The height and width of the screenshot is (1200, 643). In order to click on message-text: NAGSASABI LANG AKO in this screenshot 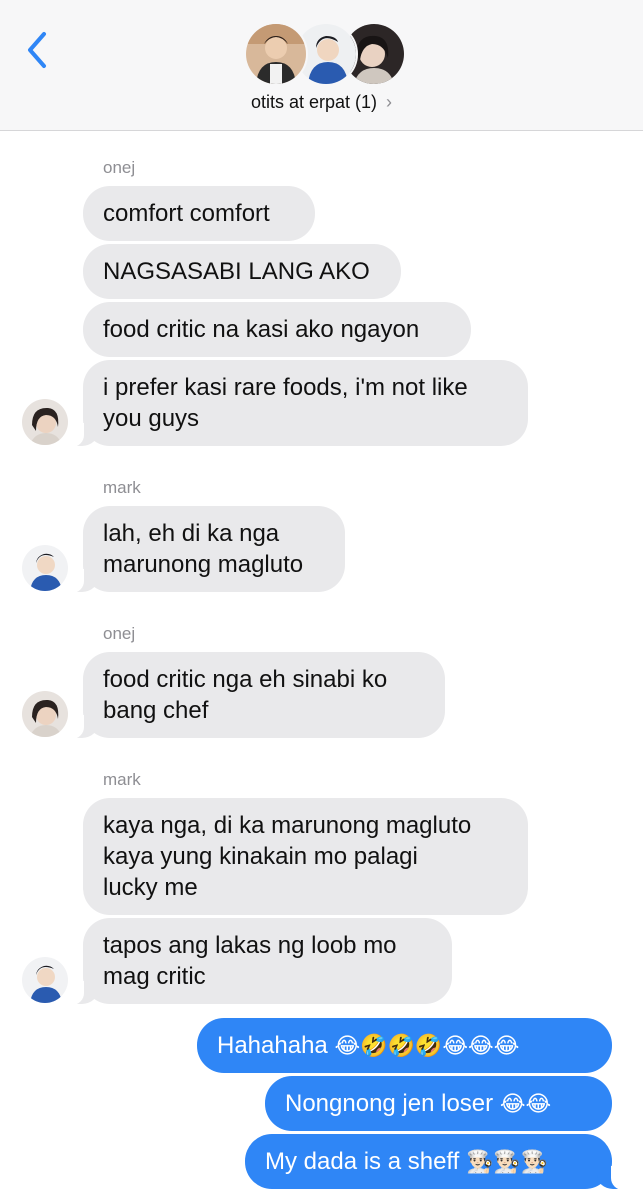, I will do `click(236, 271)`.